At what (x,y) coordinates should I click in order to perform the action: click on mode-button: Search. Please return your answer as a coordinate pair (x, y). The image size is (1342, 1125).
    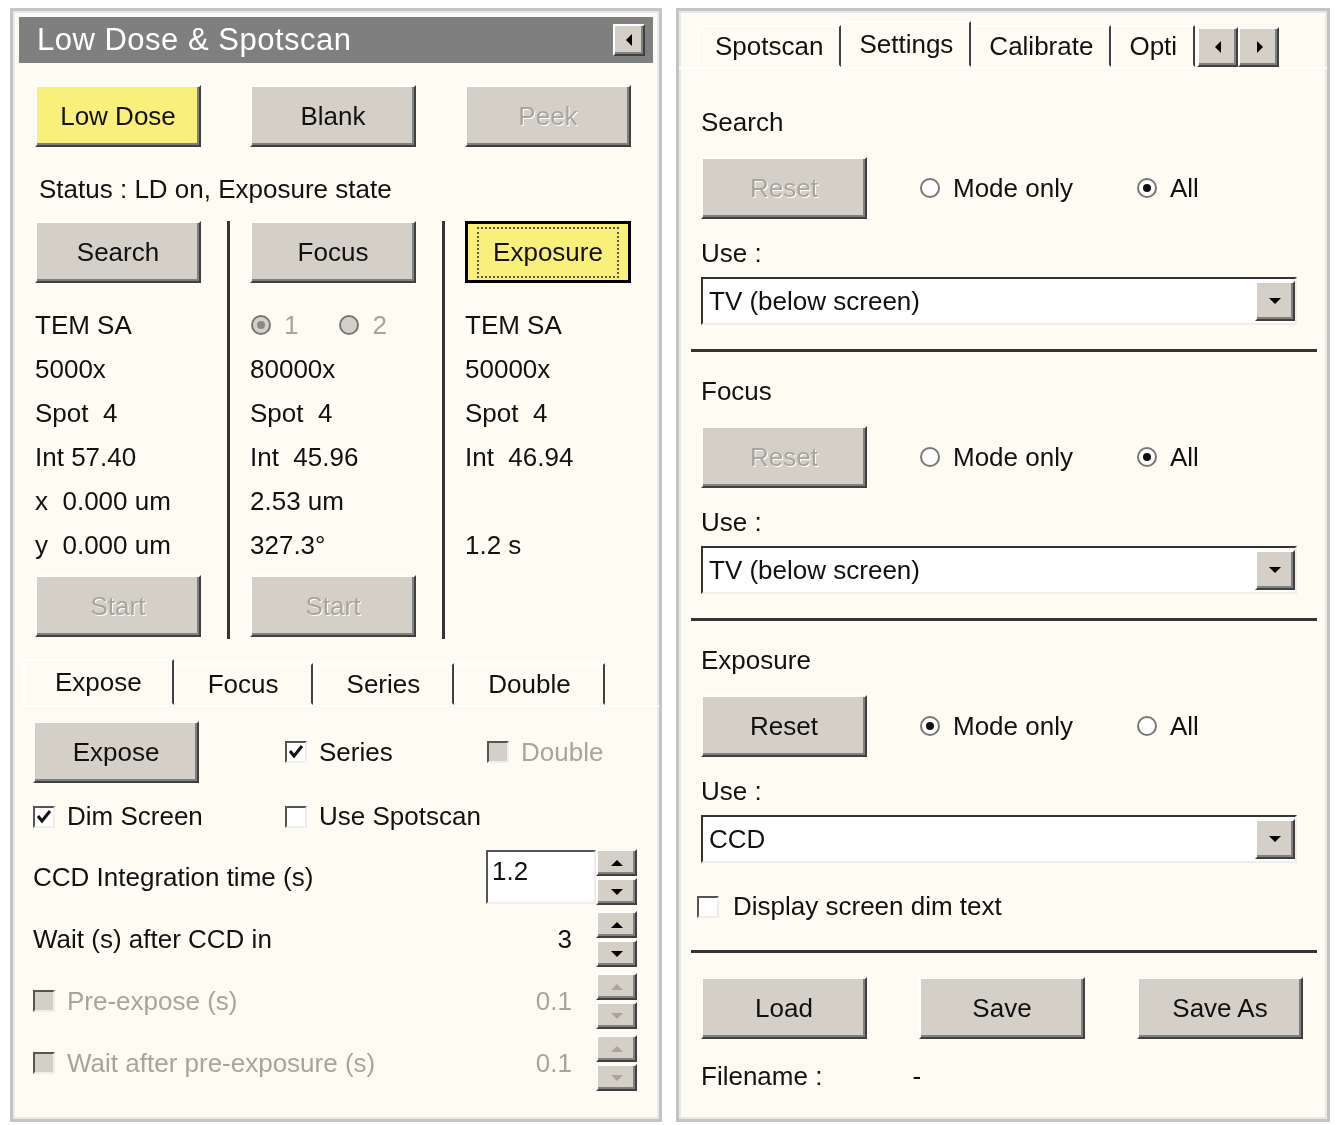
    Looking at the image, I should click on (118, 252).